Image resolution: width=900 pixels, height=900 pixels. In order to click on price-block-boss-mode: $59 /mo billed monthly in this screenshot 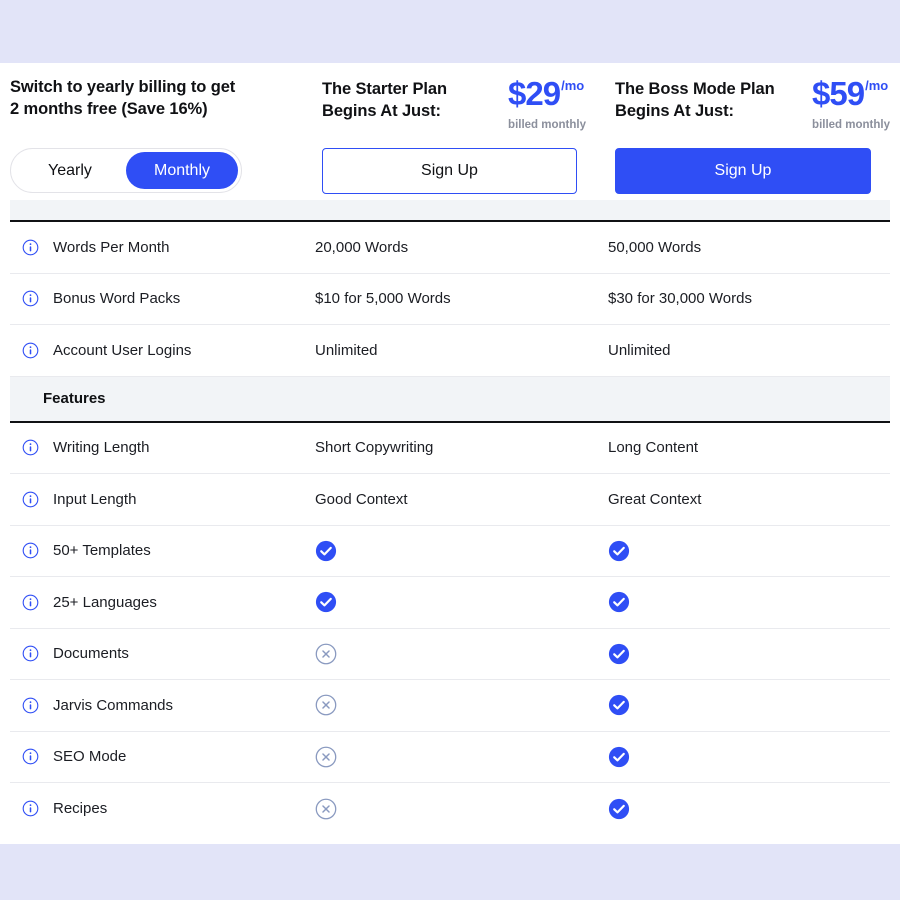, I will do `click(851, 104)`.